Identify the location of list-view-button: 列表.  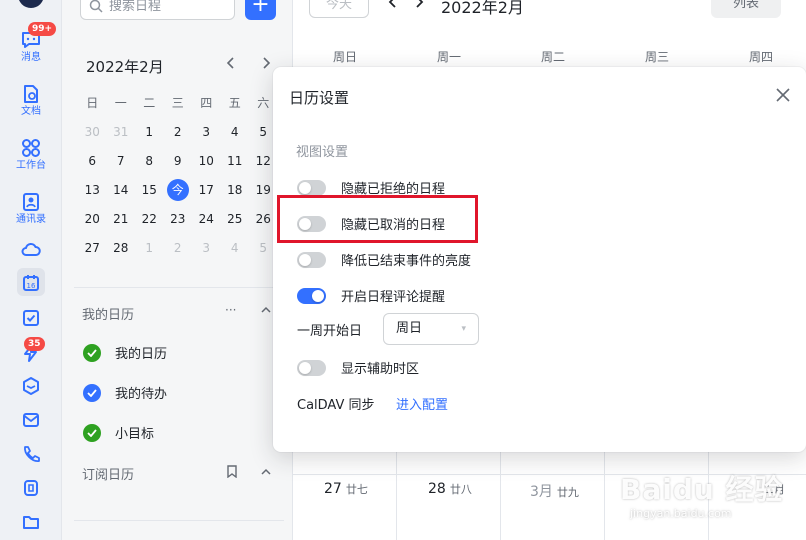
(746, 9).